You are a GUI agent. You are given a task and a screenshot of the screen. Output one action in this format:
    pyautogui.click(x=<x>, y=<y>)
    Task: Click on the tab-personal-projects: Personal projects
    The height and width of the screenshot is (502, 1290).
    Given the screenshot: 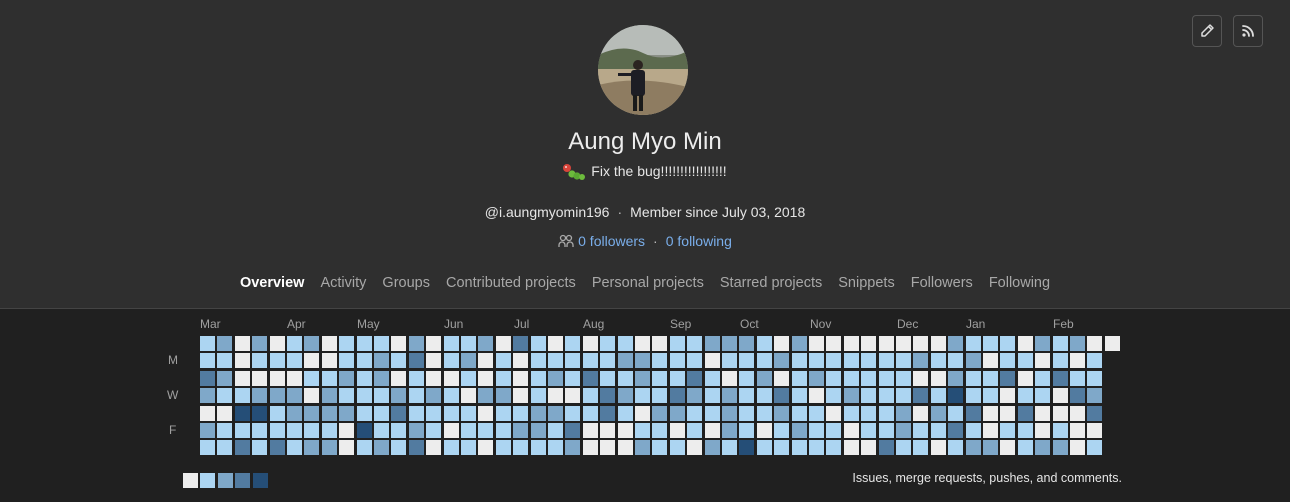 What is the action you would take?
    pyautogui.click(x=648, y=283)
    